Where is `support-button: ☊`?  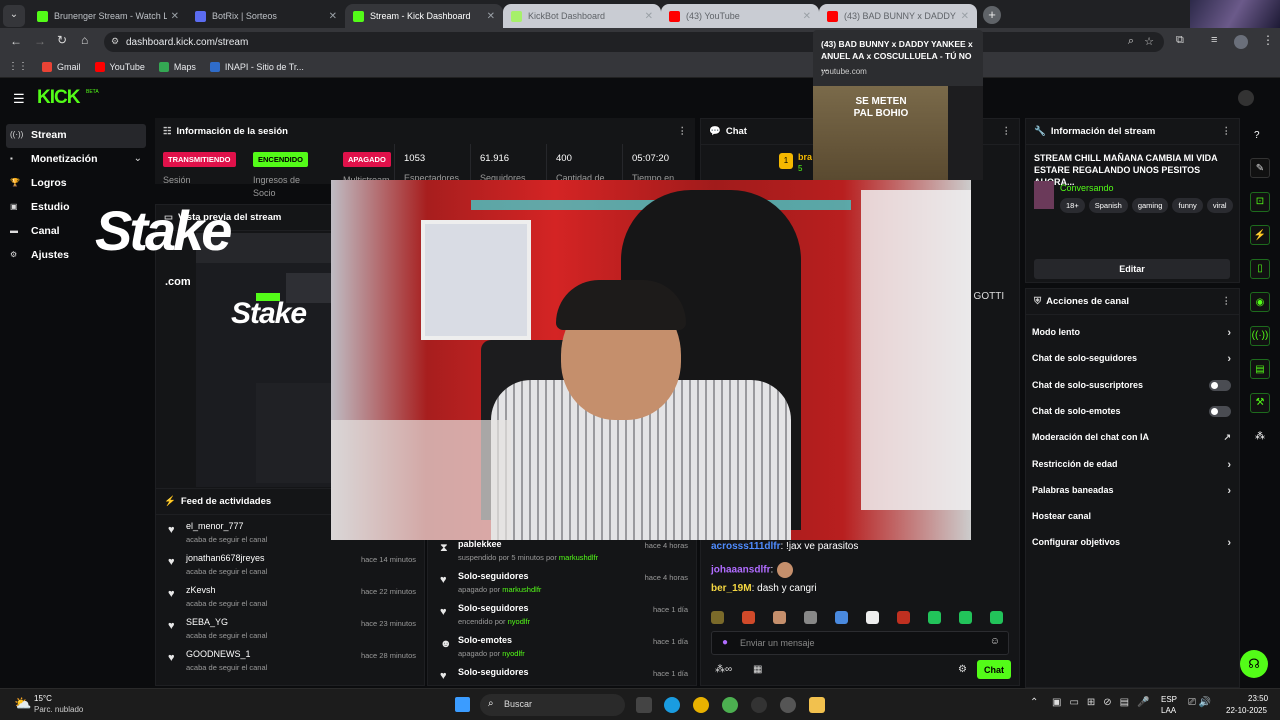
support-button: ☊ is located at coordinates (1254, 664).